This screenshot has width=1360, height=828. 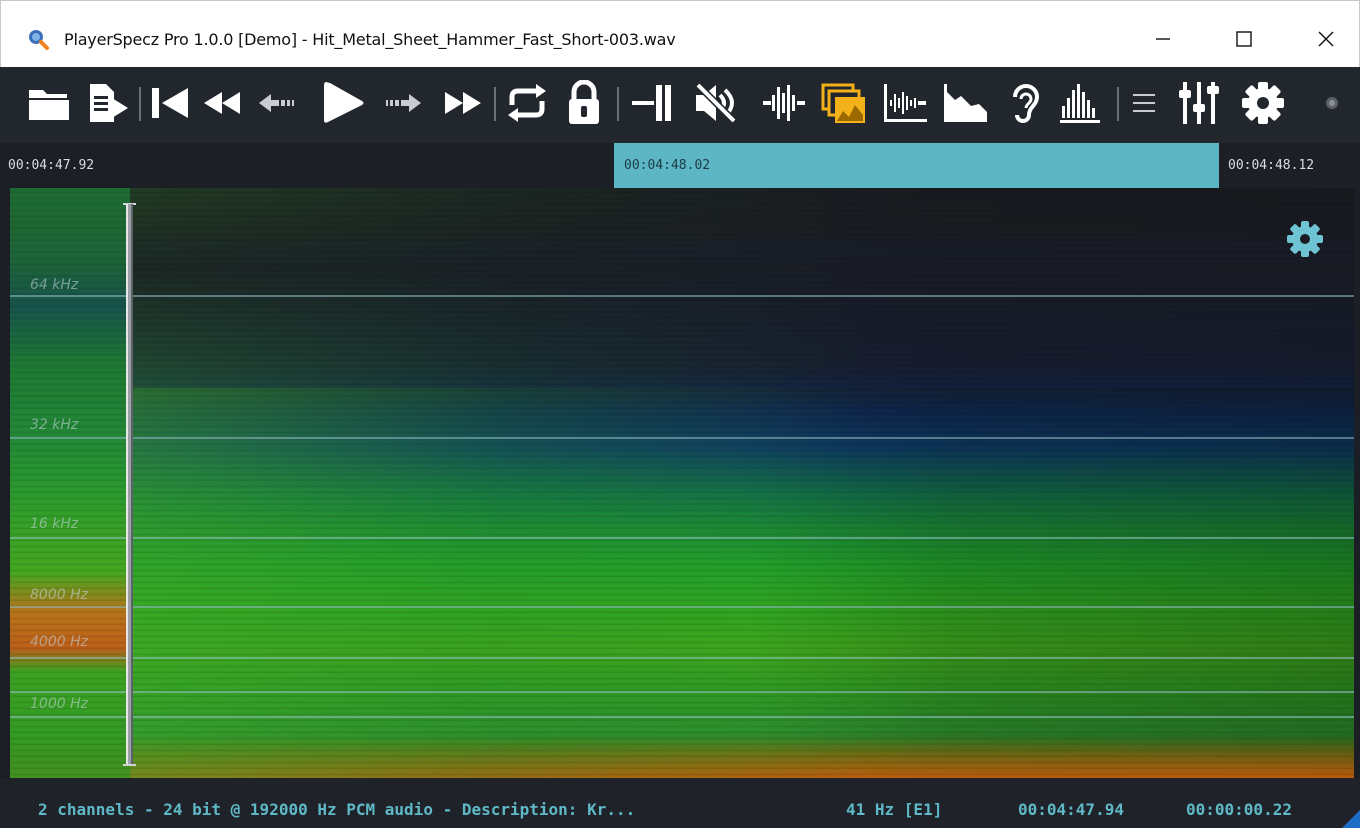 I want to click on timeline-selection-start-label: 00:04:48.02, so click(x=667, y=165).